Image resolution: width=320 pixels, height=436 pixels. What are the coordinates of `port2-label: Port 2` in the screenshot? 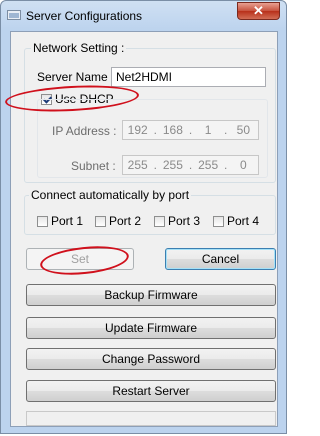 It's located at (125, 221).